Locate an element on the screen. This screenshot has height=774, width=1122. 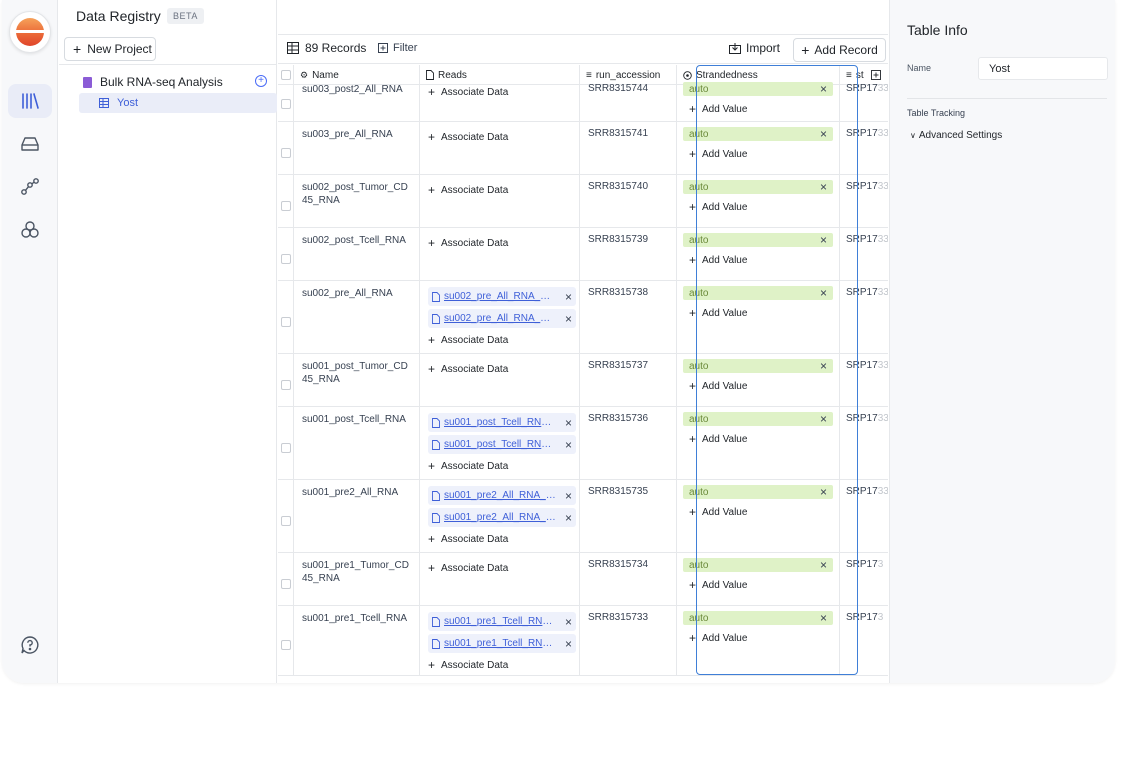
advanced-settings-toggle: ∨ Advanced Settings is located at coordinates (956, 135).